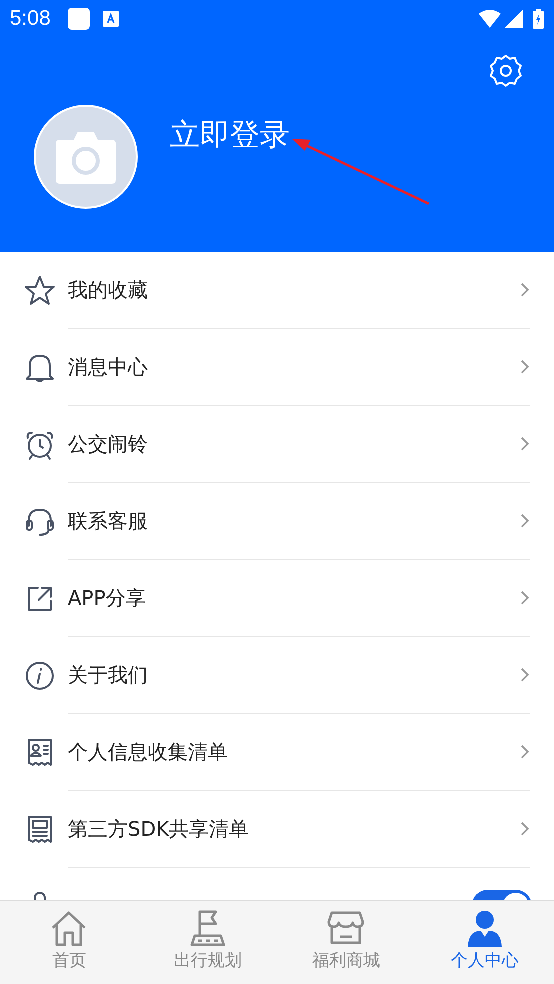 The image size is (554, 984). I want to click on star-icon, so click(40, 290).